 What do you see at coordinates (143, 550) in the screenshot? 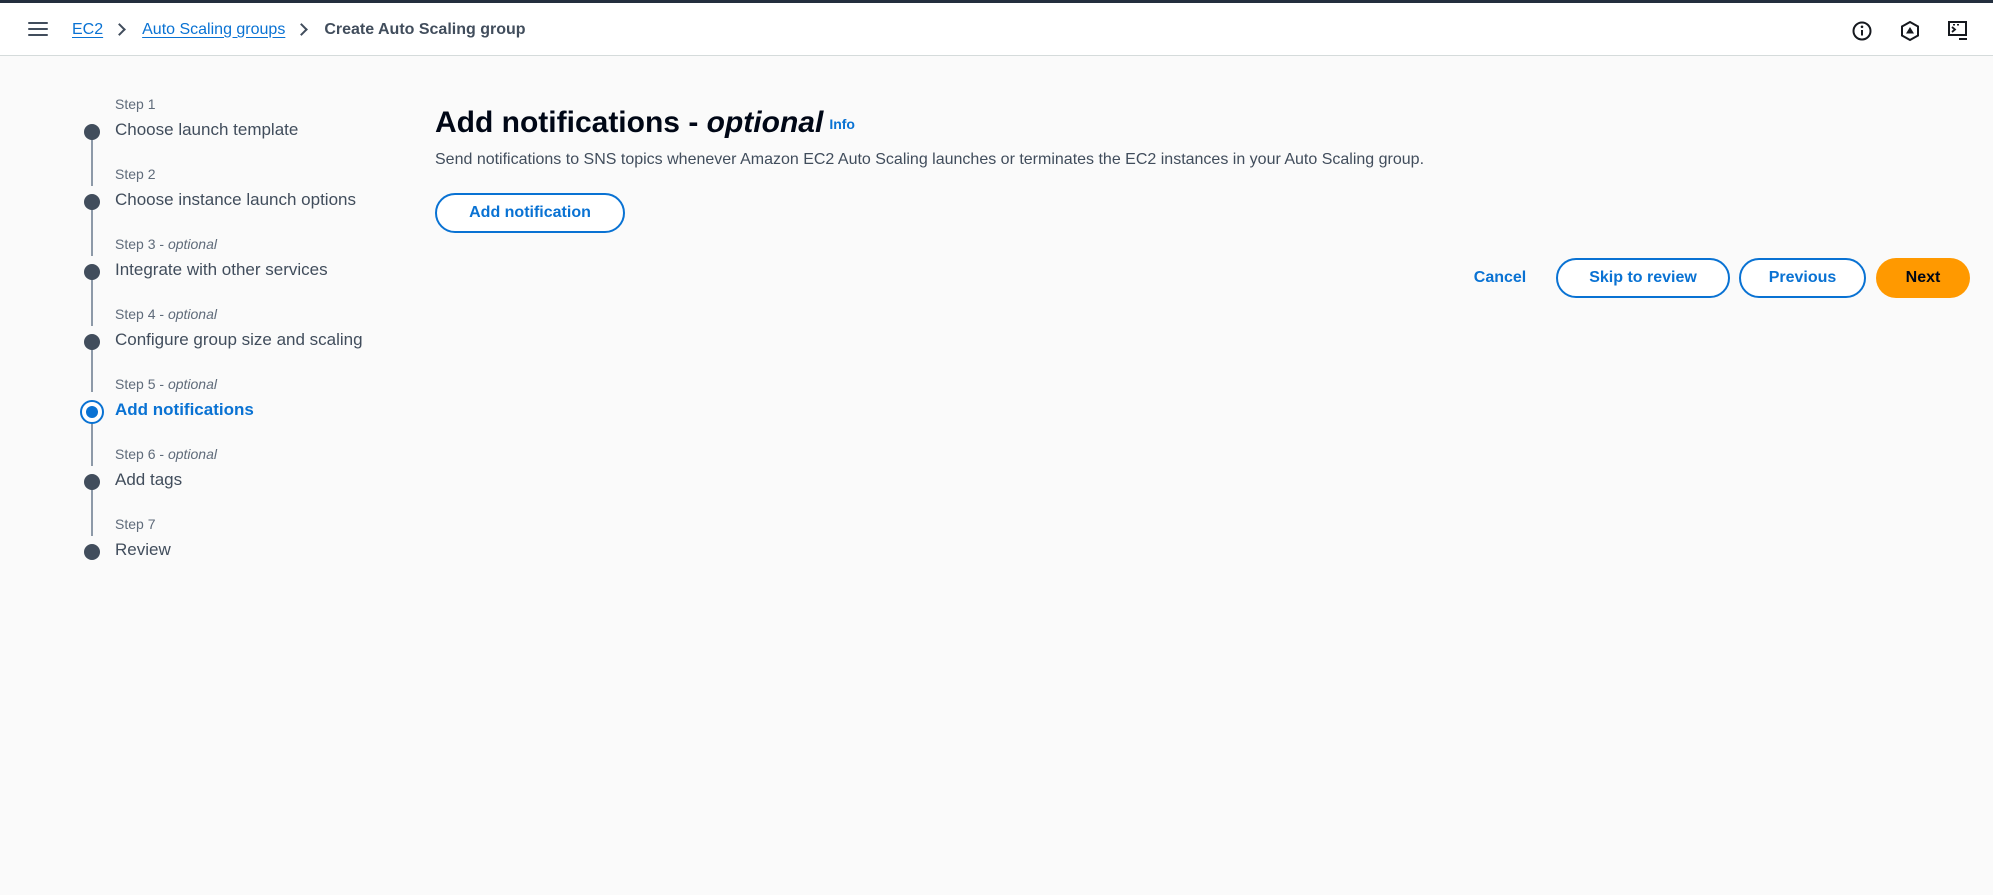
I see `step-title-review: Review` at bounding box center [143, 550].